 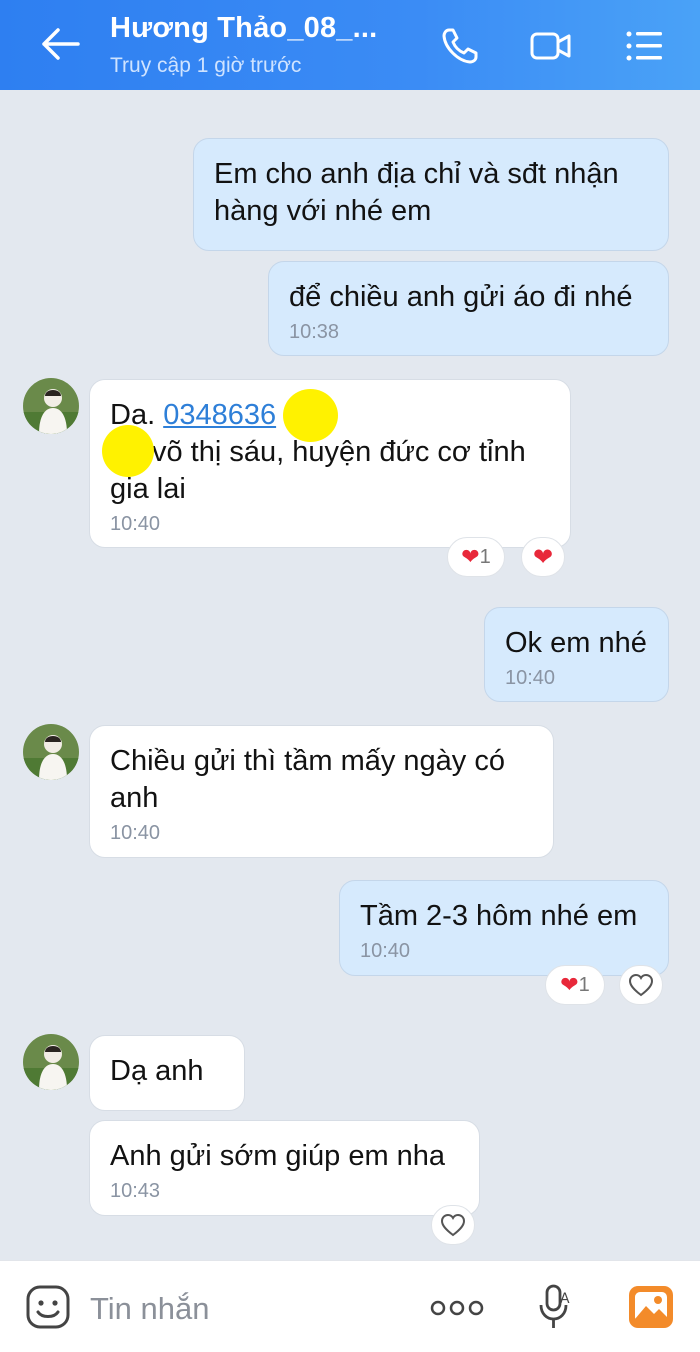 What do you see at coordinates (60, 44) in the screenshot?
I see `back-arrow-icon` at bounding box center [60, 44].